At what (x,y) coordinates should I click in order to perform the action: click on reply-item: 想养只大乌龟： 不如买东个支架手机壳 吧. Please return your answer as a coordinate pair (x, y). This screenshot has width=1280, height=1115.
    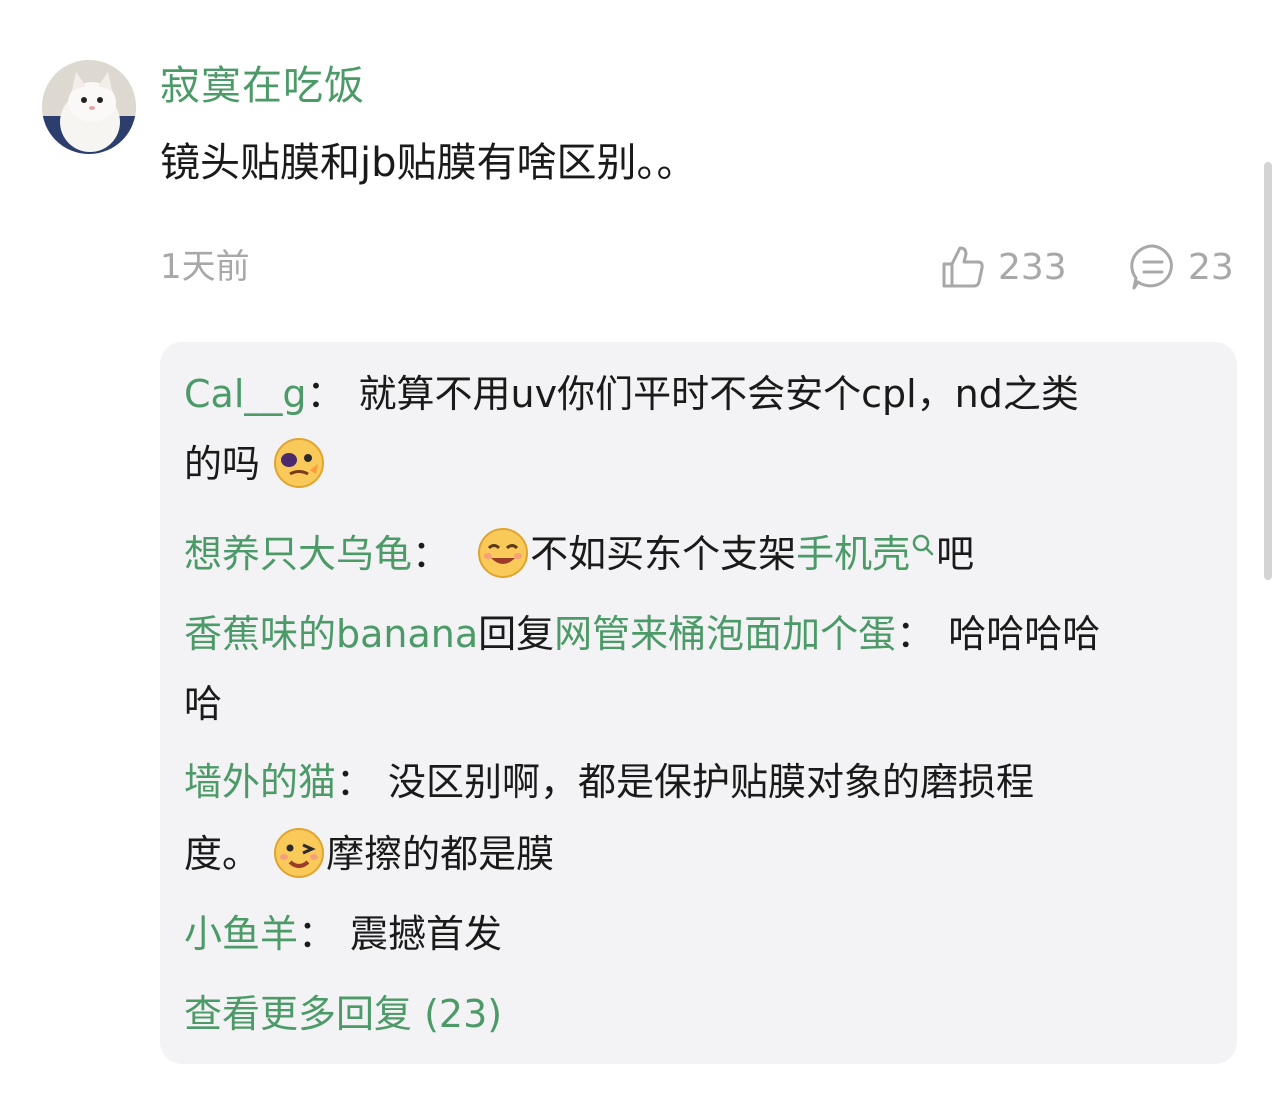
    Looking at the image, I should click on (579, 555).